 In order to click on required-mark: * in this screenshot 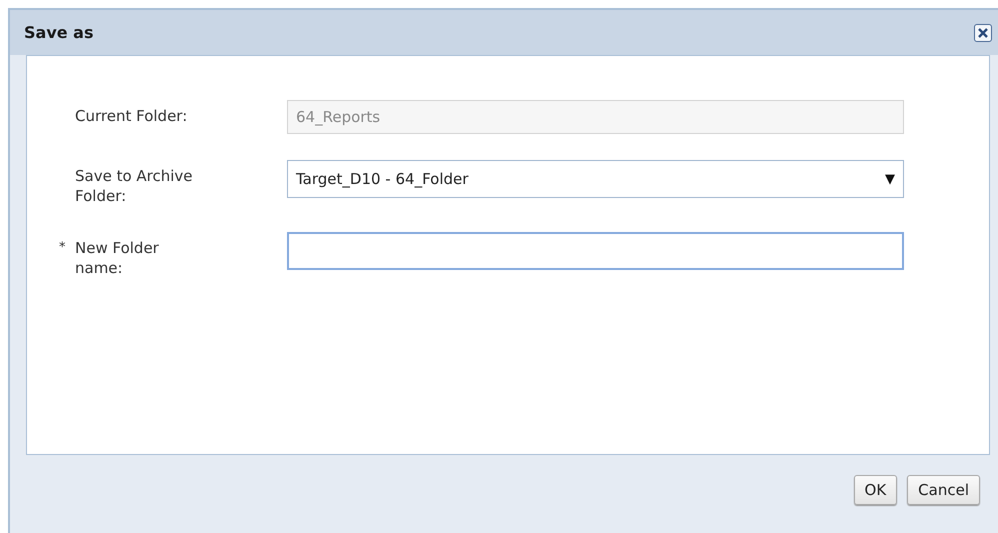, I will do `click(62, 248)`.